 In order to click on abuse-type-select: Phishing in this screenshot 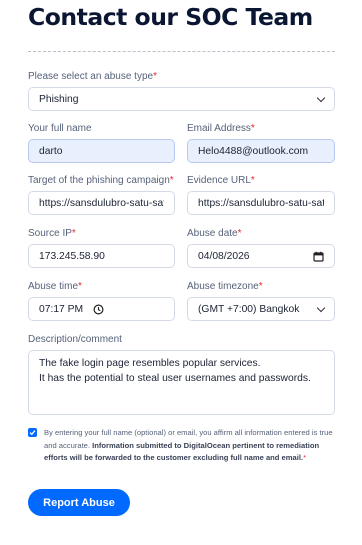, I will do `click(181, 99)`.